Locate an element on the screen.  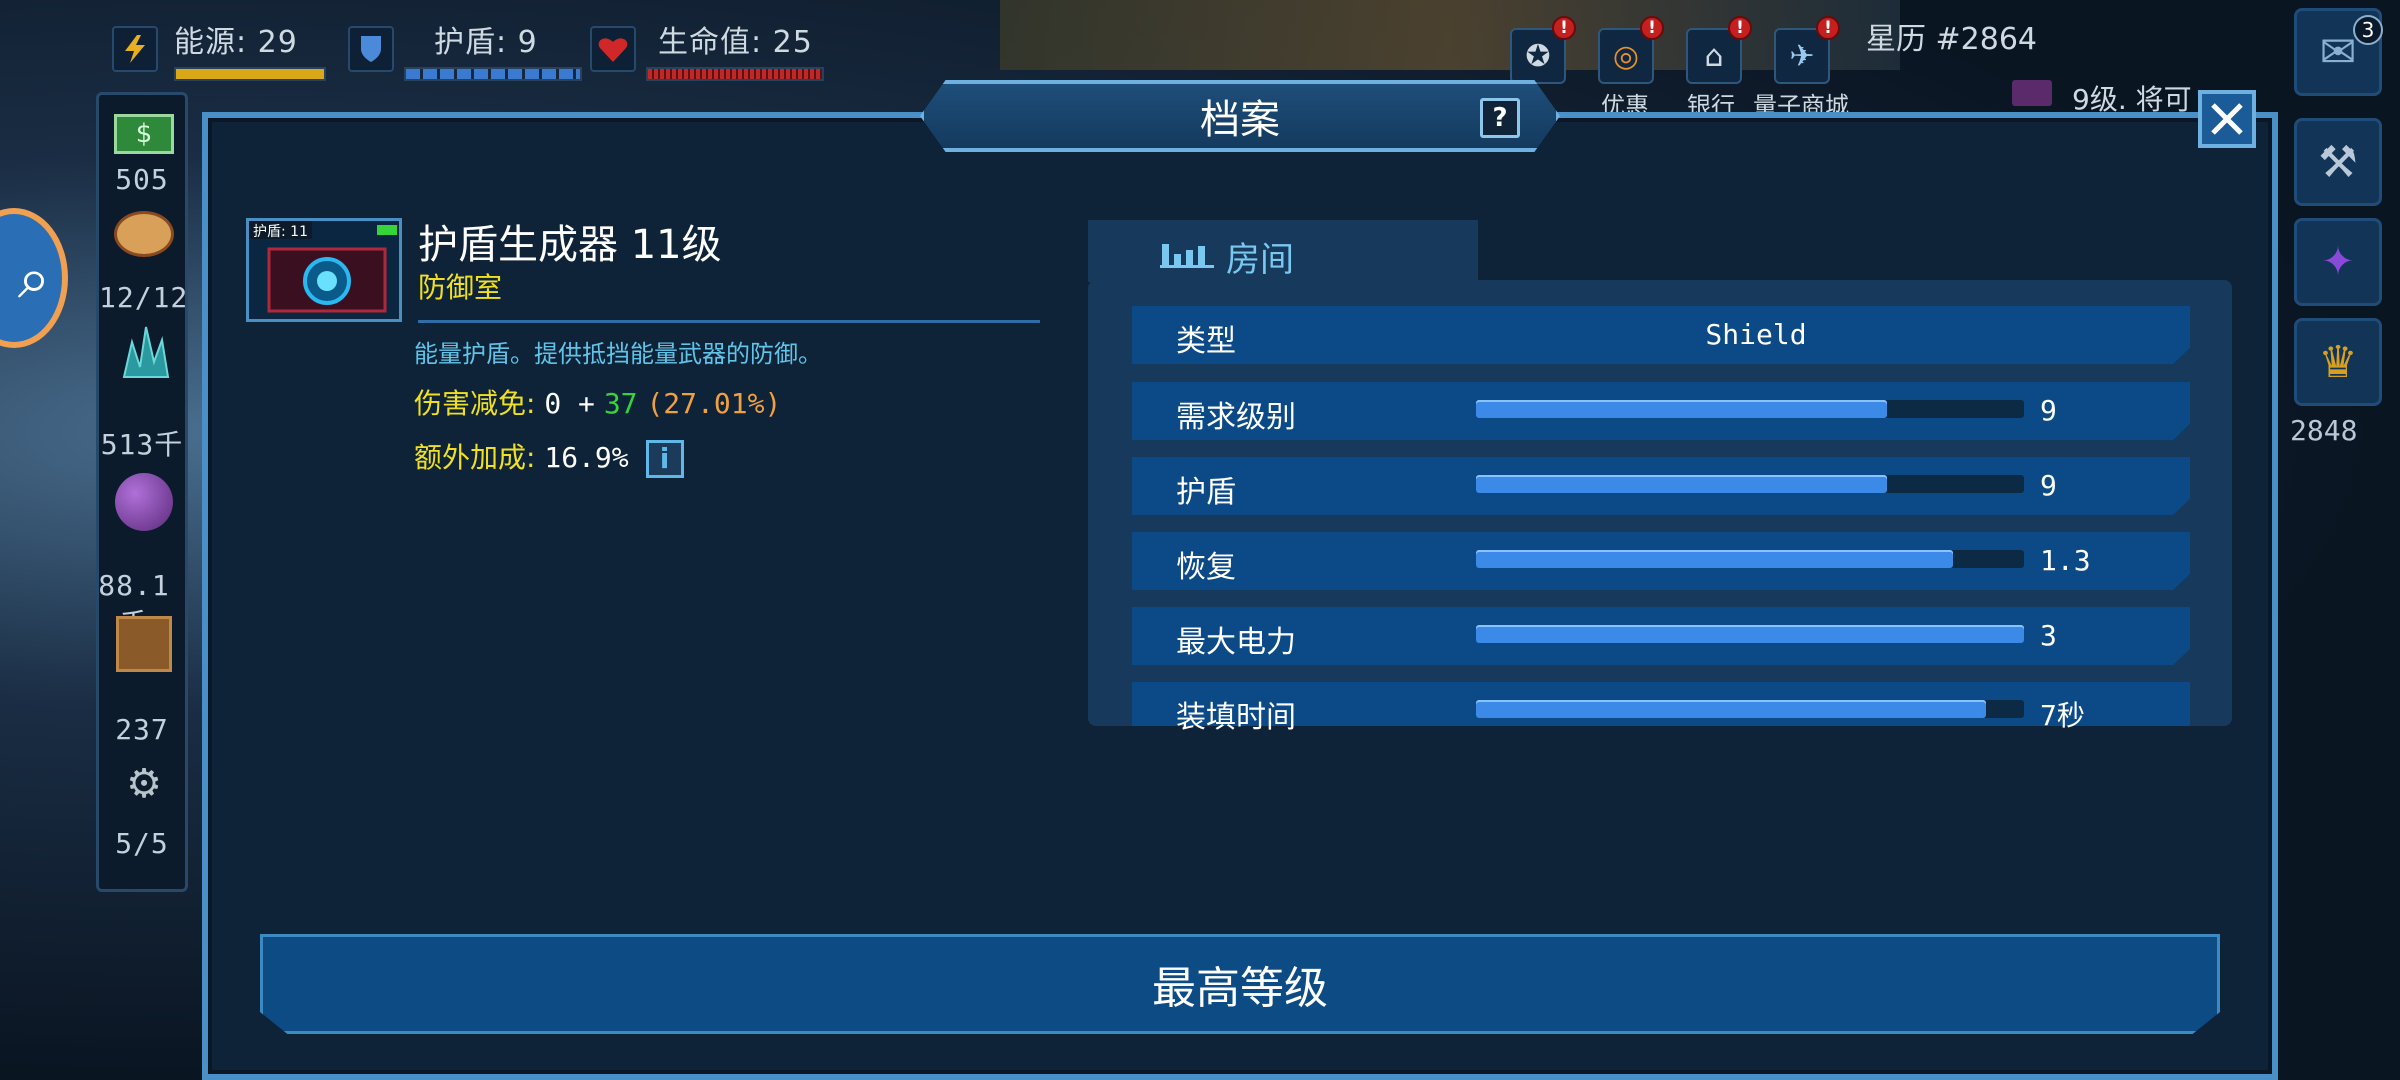
stat-row-max-power: 最大电力 3 is located at coordinates (1661, 636).